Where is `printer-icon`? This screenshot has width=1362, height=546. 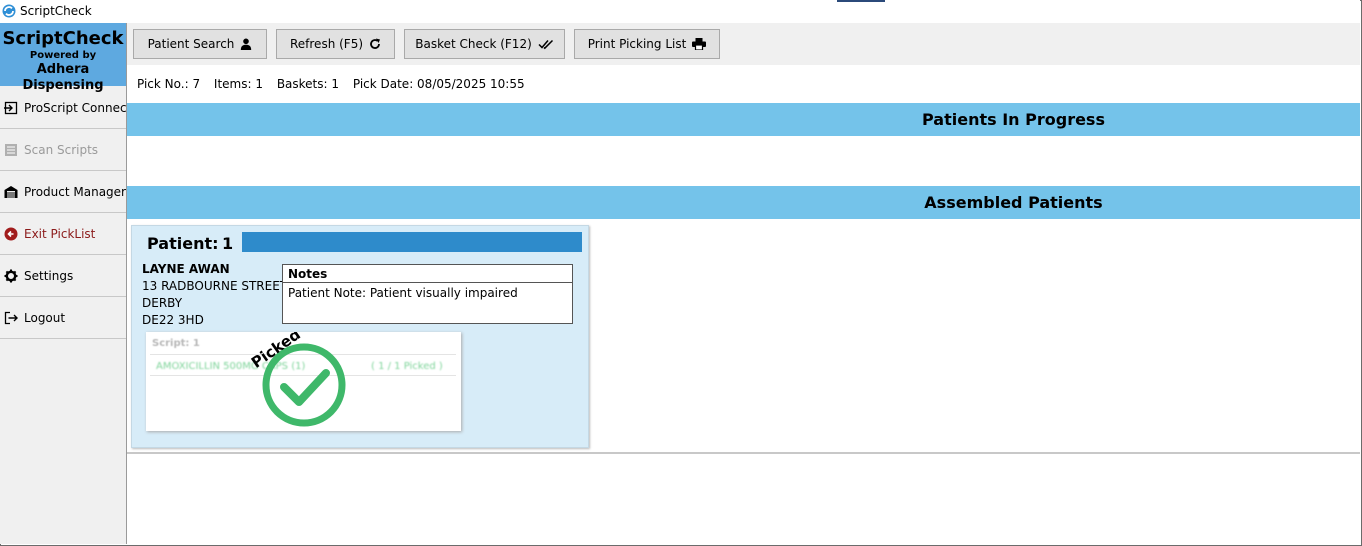
printer-icon is located at coordinates (699, 44).